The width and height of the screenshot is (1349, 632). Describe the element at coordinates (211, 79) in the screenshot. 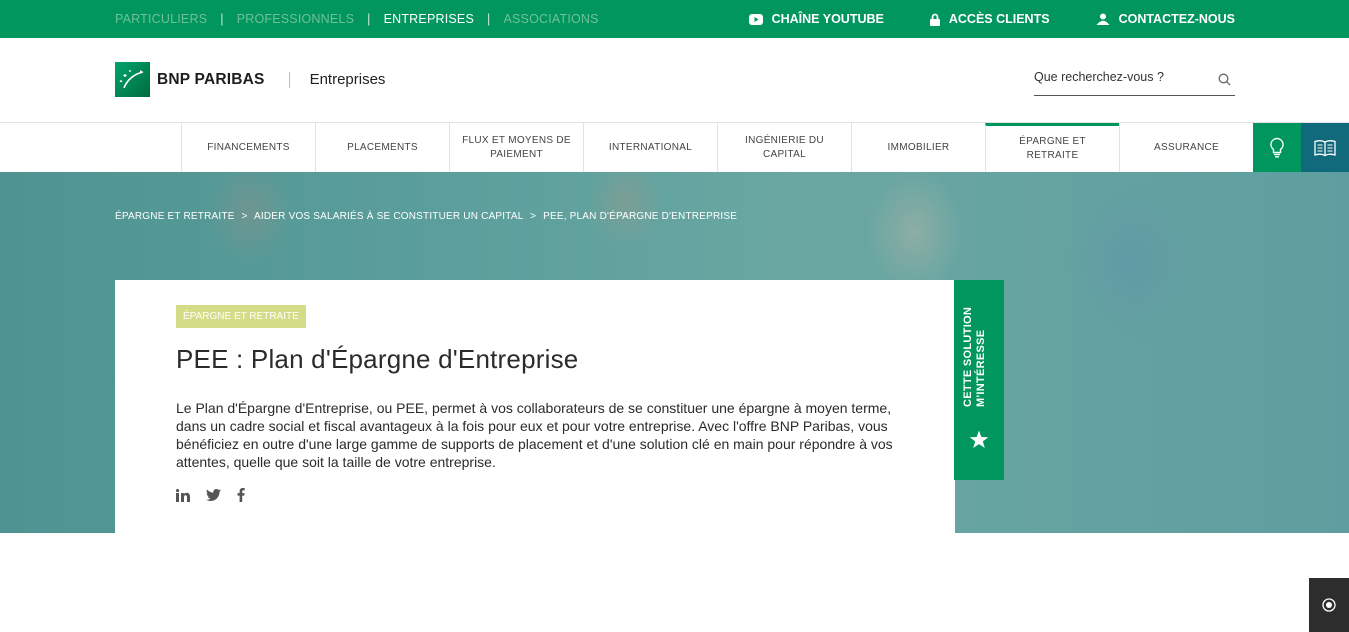

I see `brand-name: BNP PARIBAS` at that location.